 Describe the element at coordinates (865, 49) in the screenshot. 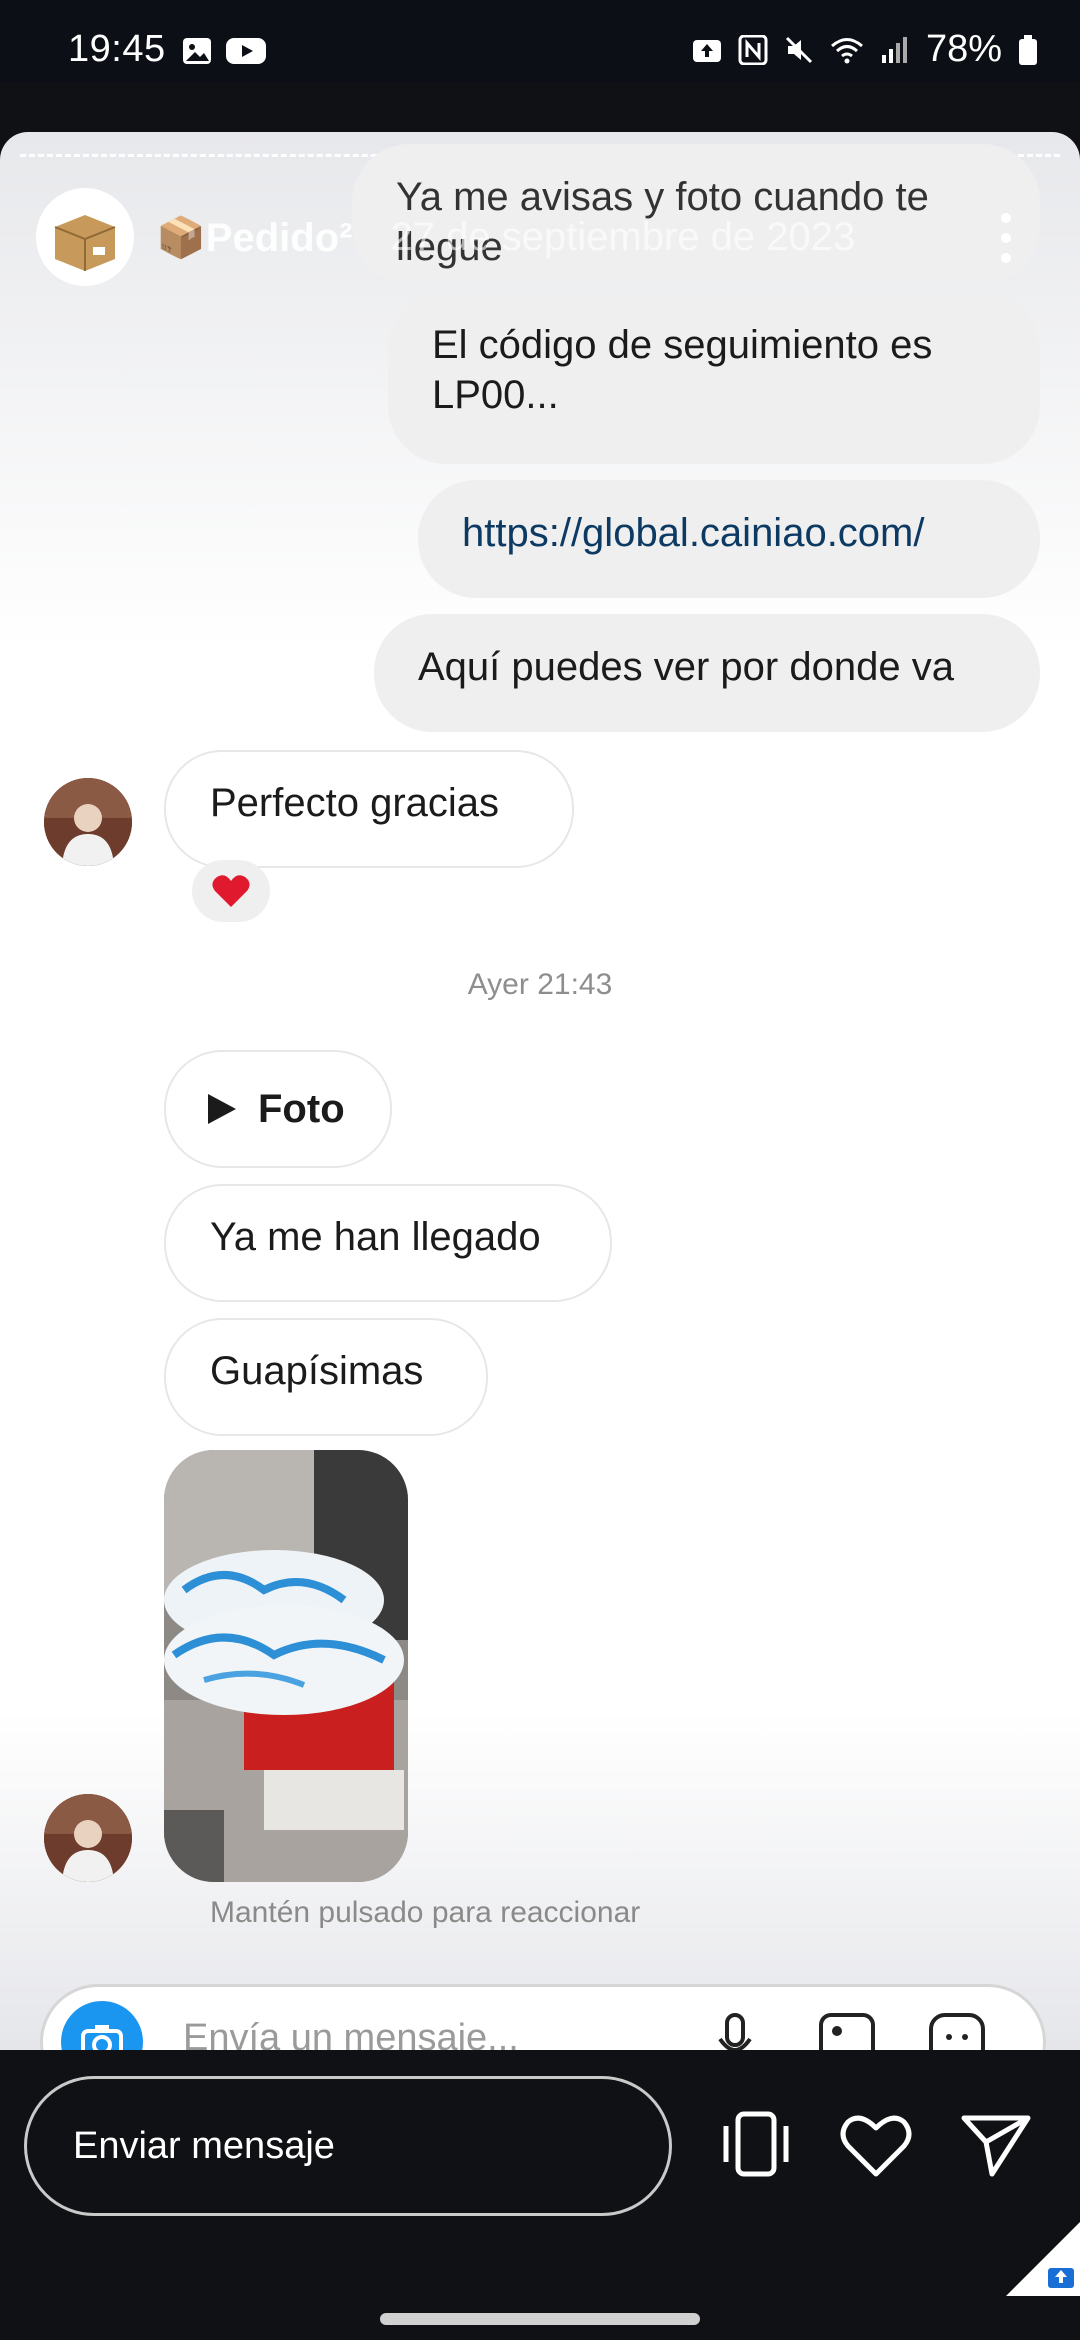

I see `status-right-icons: 78%` at that location.